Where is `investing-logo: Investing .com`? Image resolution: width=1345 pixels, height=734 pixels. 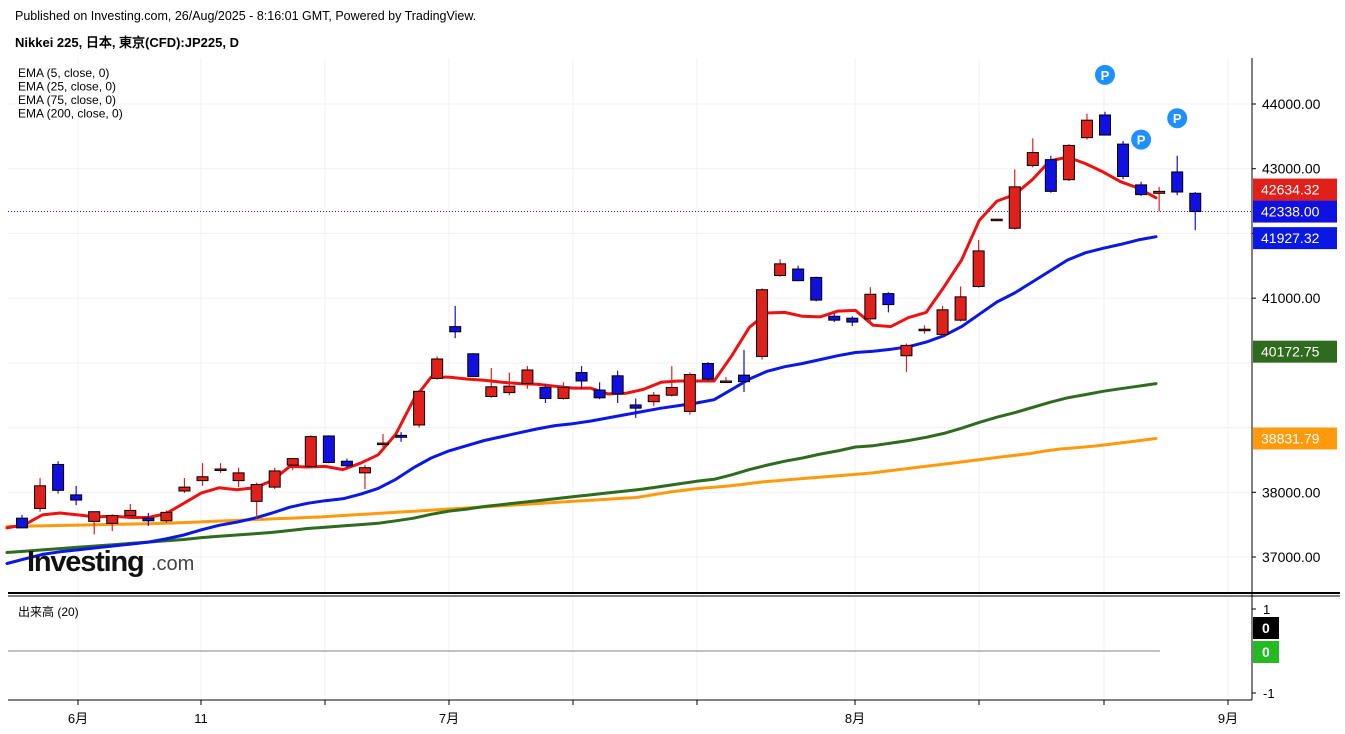
investing-logo: Investing .com is located at coordinates (110, 562).